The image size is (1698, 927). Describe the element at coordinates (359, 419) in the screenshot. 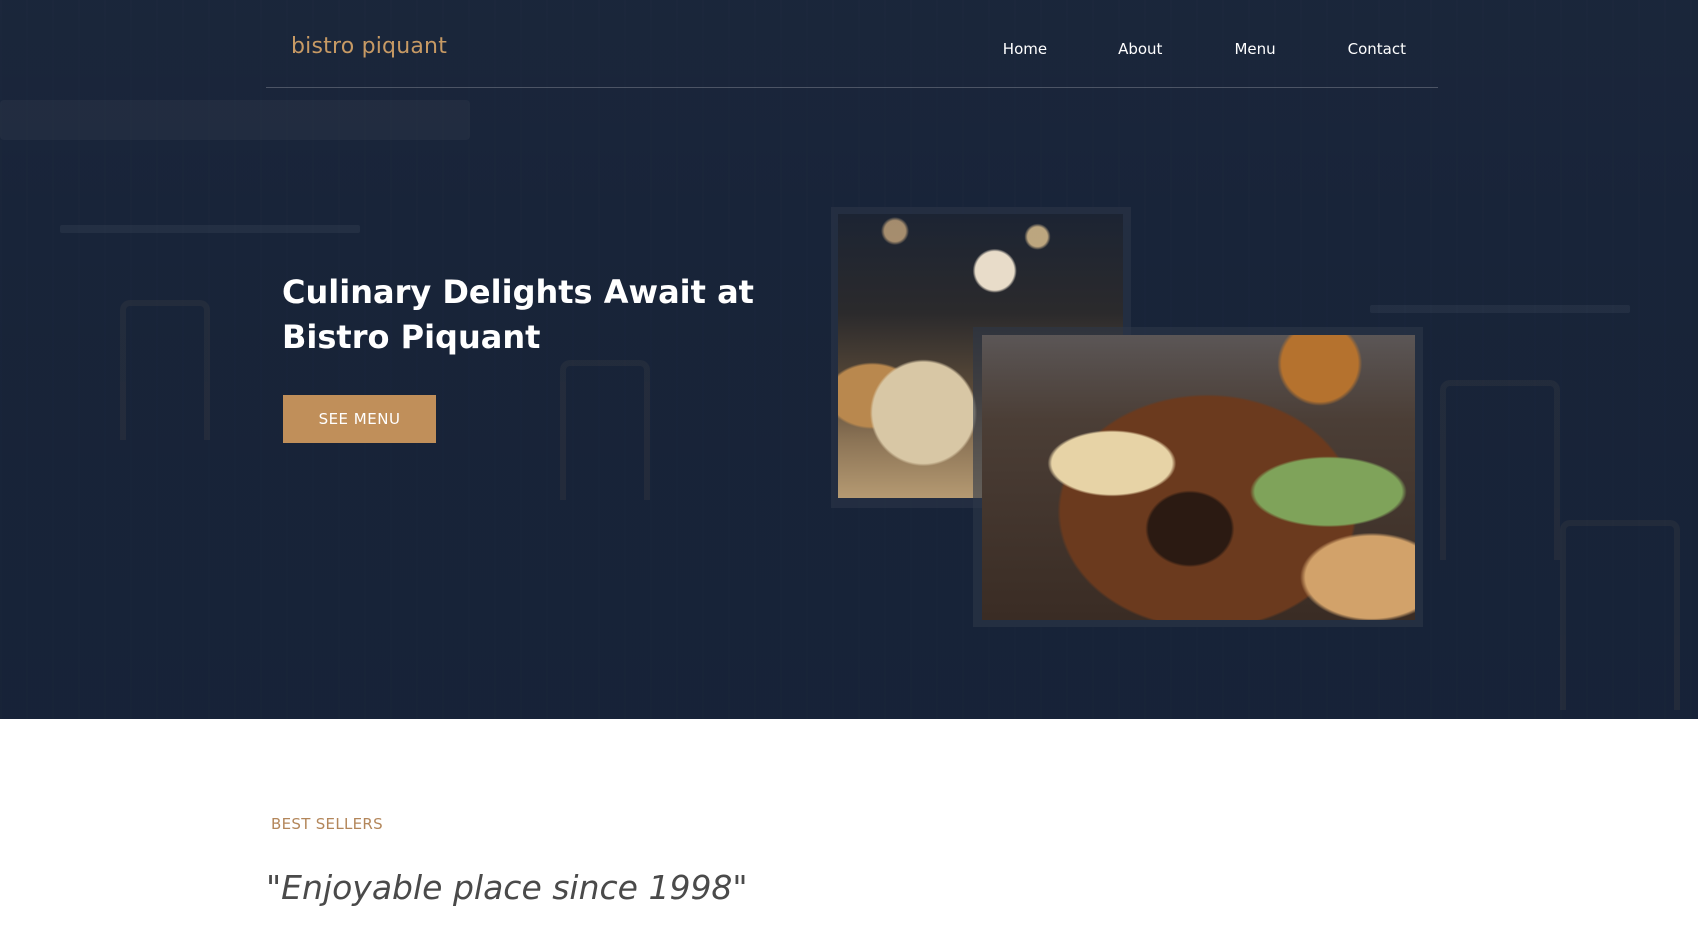

I see `see-menu-button: SEE MENU` at that location.